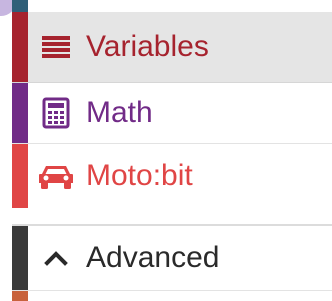 The image size is (332, 301). Describe the element at coordinates (172, 6) in the screenshot. I see `previous-category-edge` at that location.